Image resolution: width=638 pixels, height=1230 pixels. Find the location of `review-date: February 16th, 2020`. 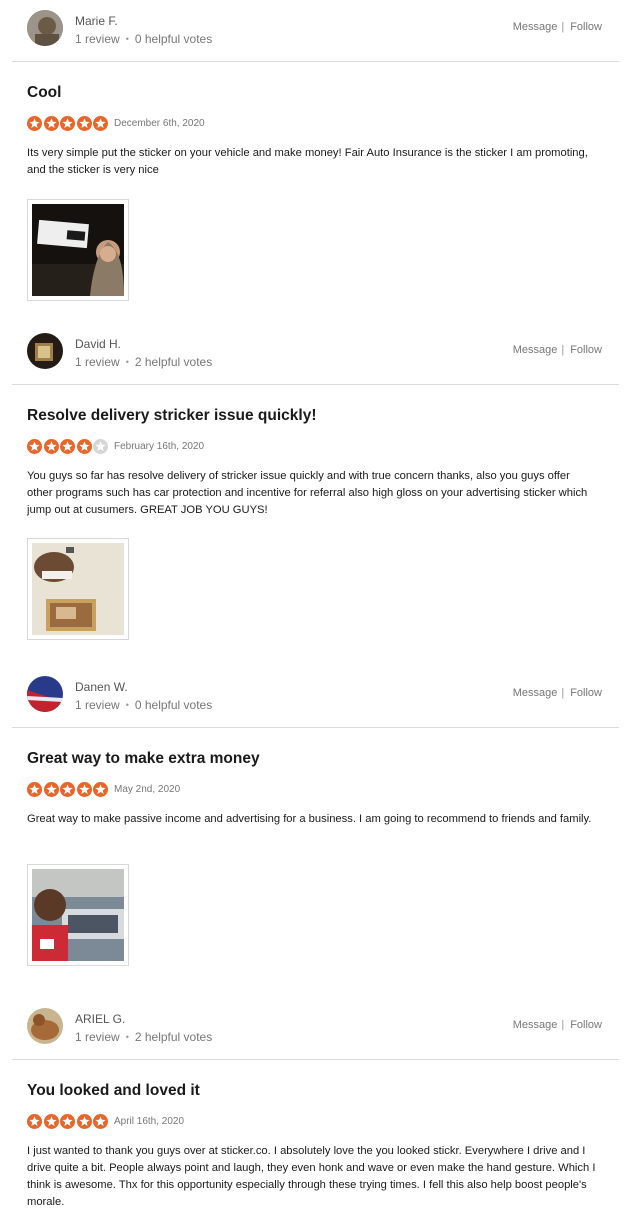

review-date: February 16th, 2020 is located at coordinates (159, 446).